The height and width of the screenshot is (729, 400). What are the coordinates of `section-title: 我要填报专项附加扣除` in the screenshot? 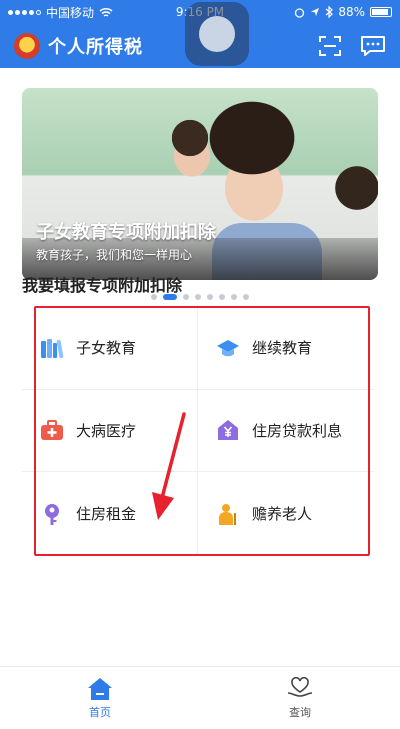 It's located at (102, 285).